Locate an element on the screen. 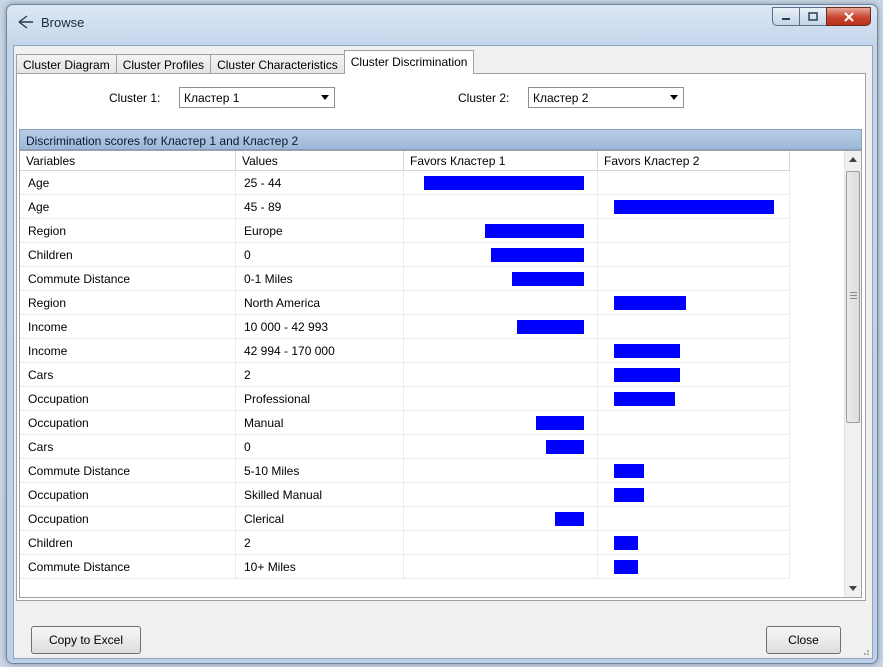 This screenshot has height=667, width=883. table-row: Cars 2 is located at coordinates (405, 375).